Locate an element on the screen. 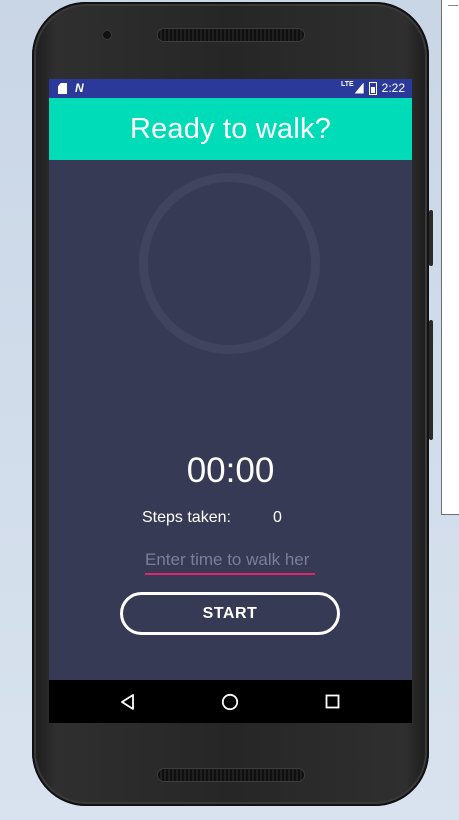 The height and width of the screenshot is (820, 459). app-bar: Ready to walk? is located at coordinates (230, 129).